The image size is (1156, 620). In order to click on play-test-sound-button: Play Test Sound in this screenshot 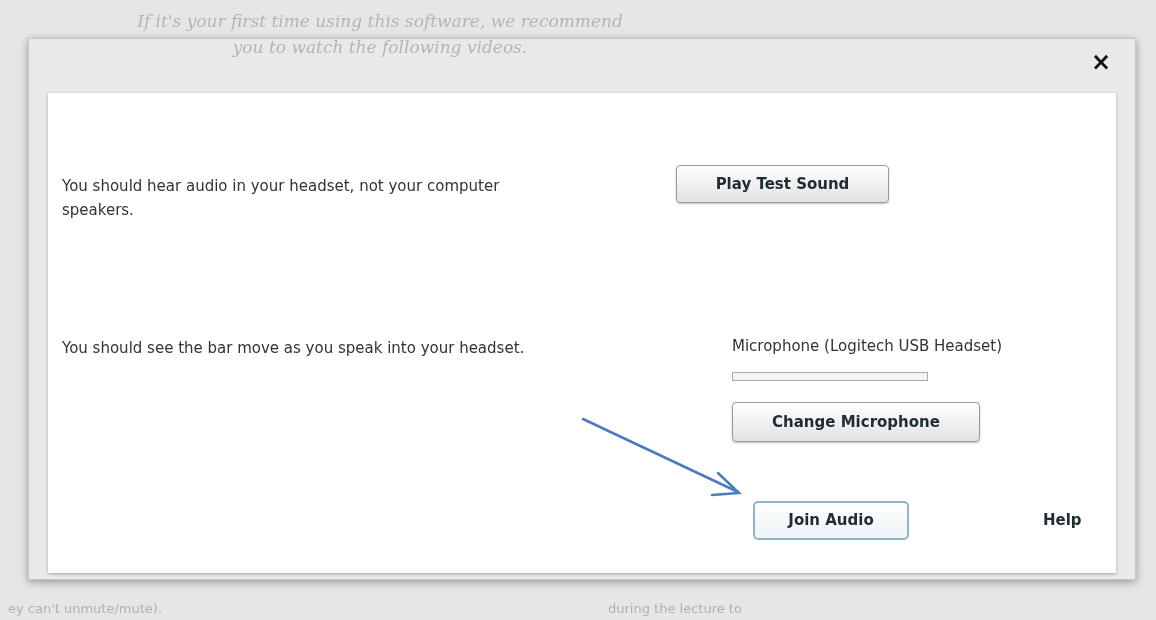, I will do `click(782, 184)`.